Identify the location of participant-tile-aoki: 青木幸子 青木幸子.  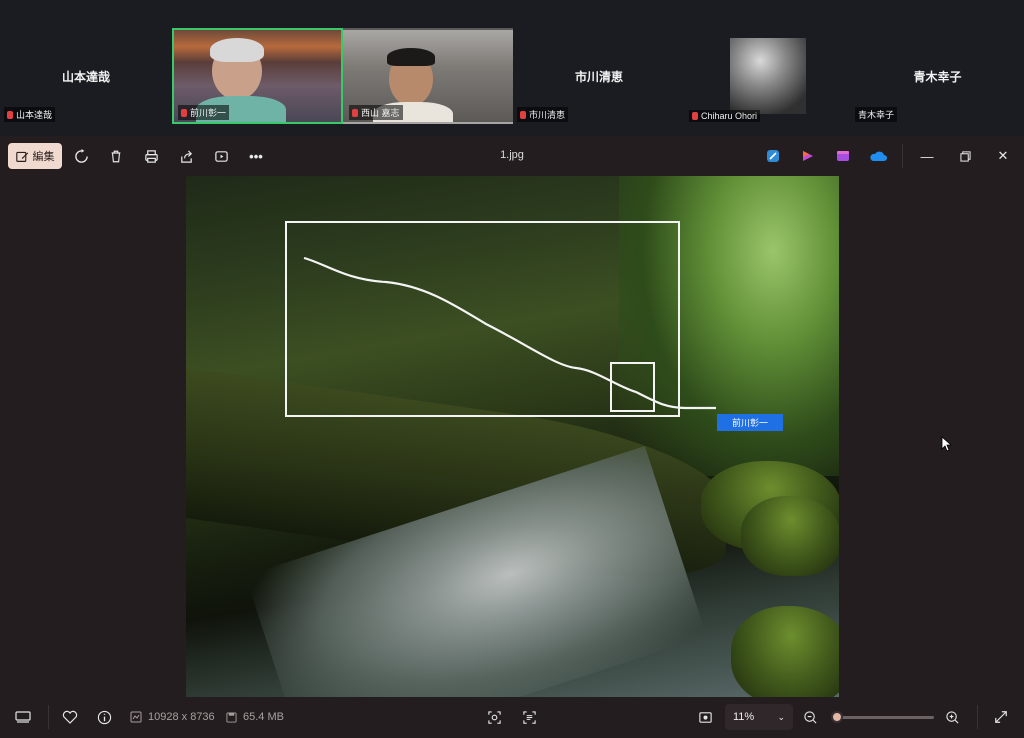
(937, 76).